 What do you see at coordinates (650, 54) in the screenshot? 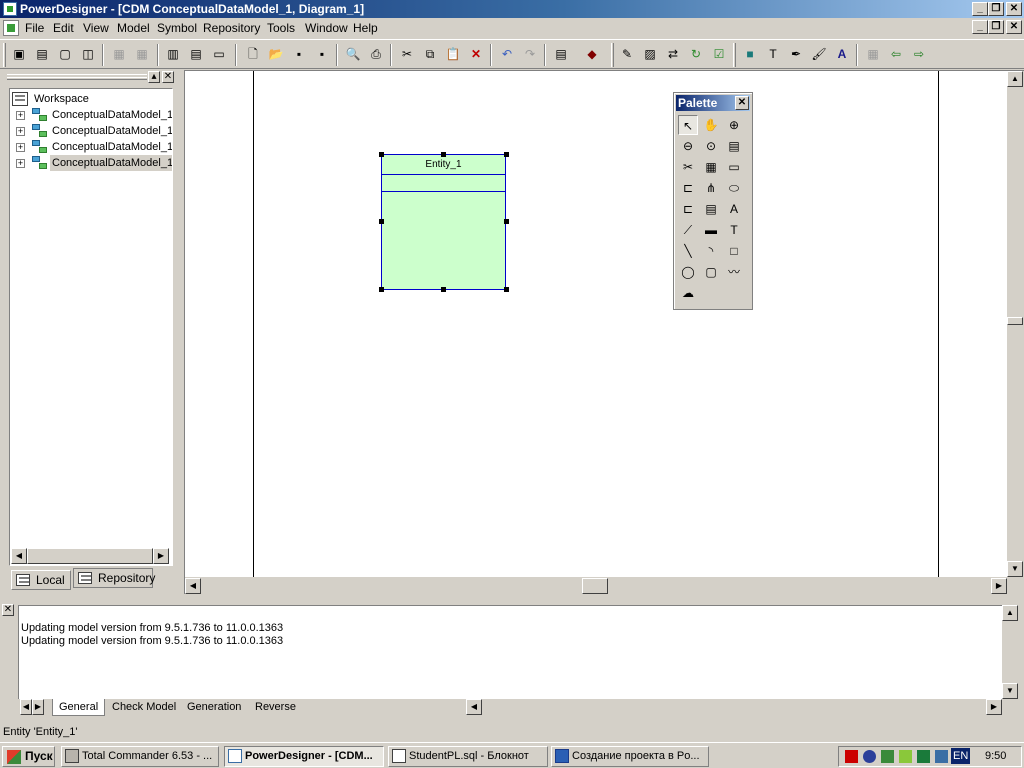
I see `clipboard-icon: ▨` at bounding box center [650, 54].